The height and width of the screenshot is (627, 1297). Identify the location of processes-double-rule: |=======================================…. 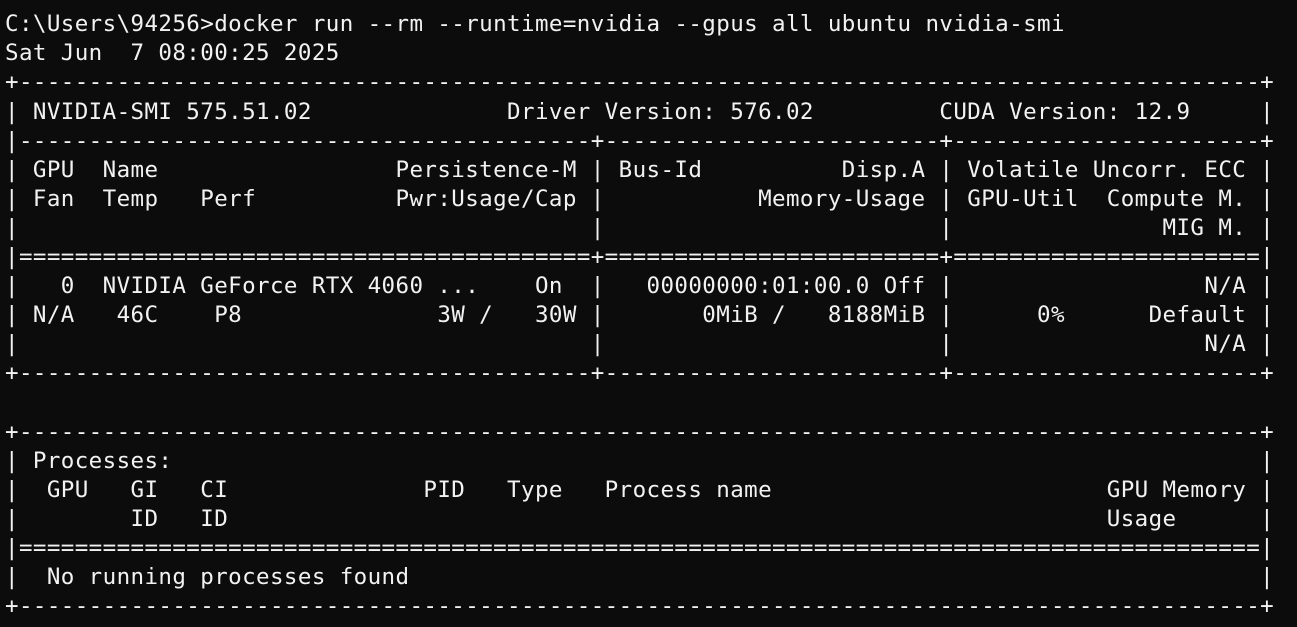
(640, 548).